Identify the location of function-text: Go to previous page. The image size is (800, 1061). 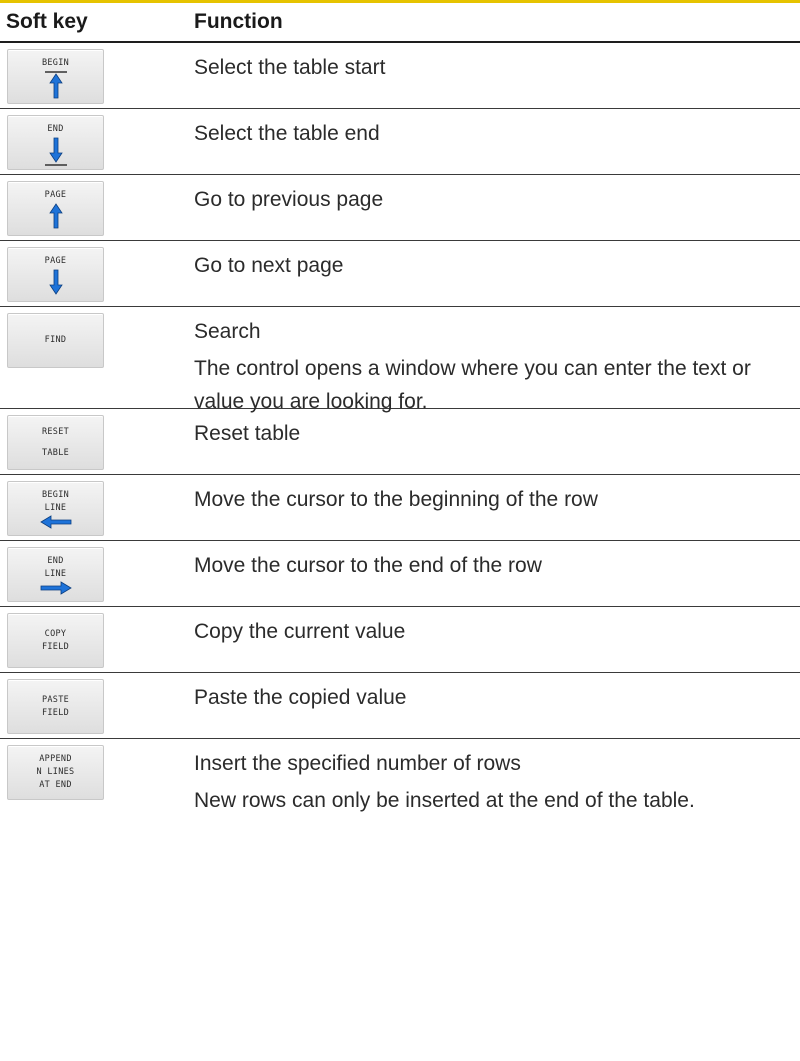
(289, 199).